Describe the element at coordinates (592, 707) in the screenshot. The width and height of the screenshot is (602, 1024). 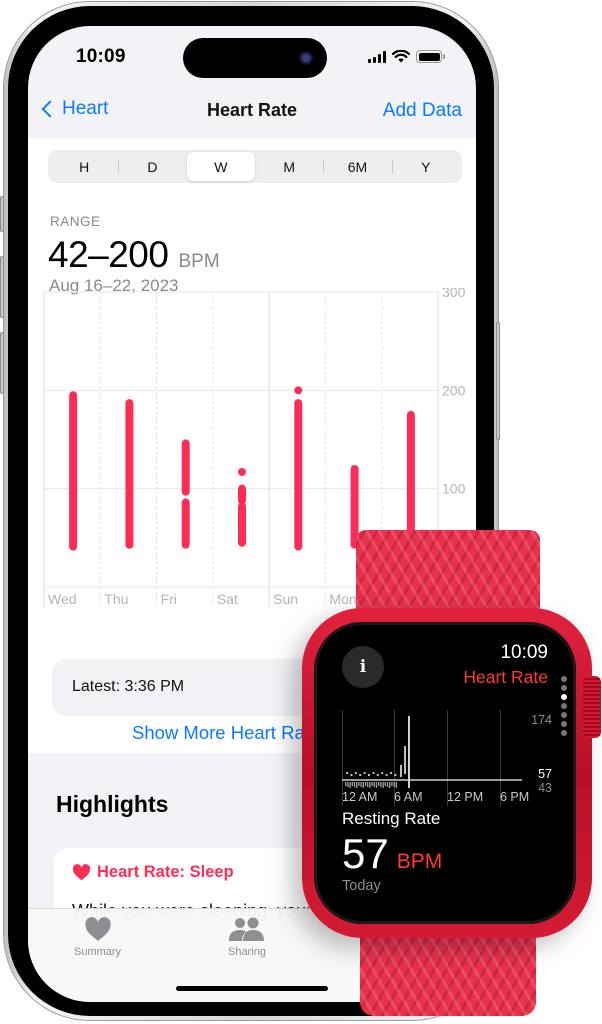
I see `digital-crown` at that location.